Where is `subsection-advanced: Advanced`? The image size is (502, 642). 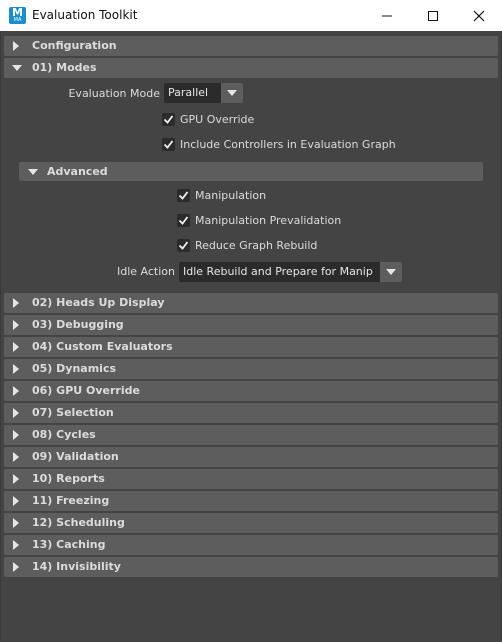
subsection-advanced: Advanced is located at coordinates (251, 171).